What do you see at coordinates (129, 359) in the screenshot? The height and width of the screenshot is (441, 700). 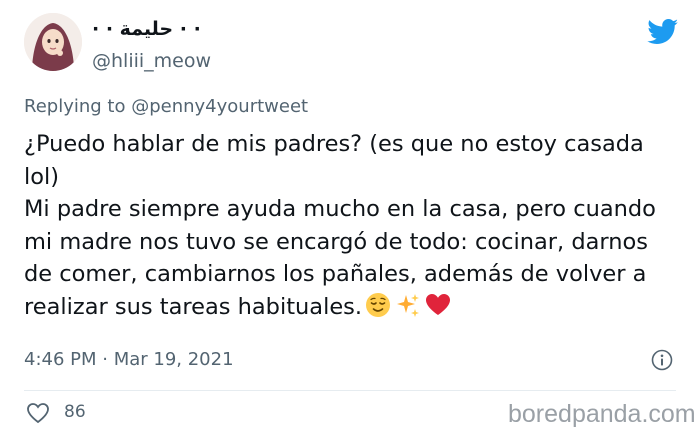 I see `tweet-timestamp: 4:46 PM · Mar 19, 2021` at bounding box center [129, 359].